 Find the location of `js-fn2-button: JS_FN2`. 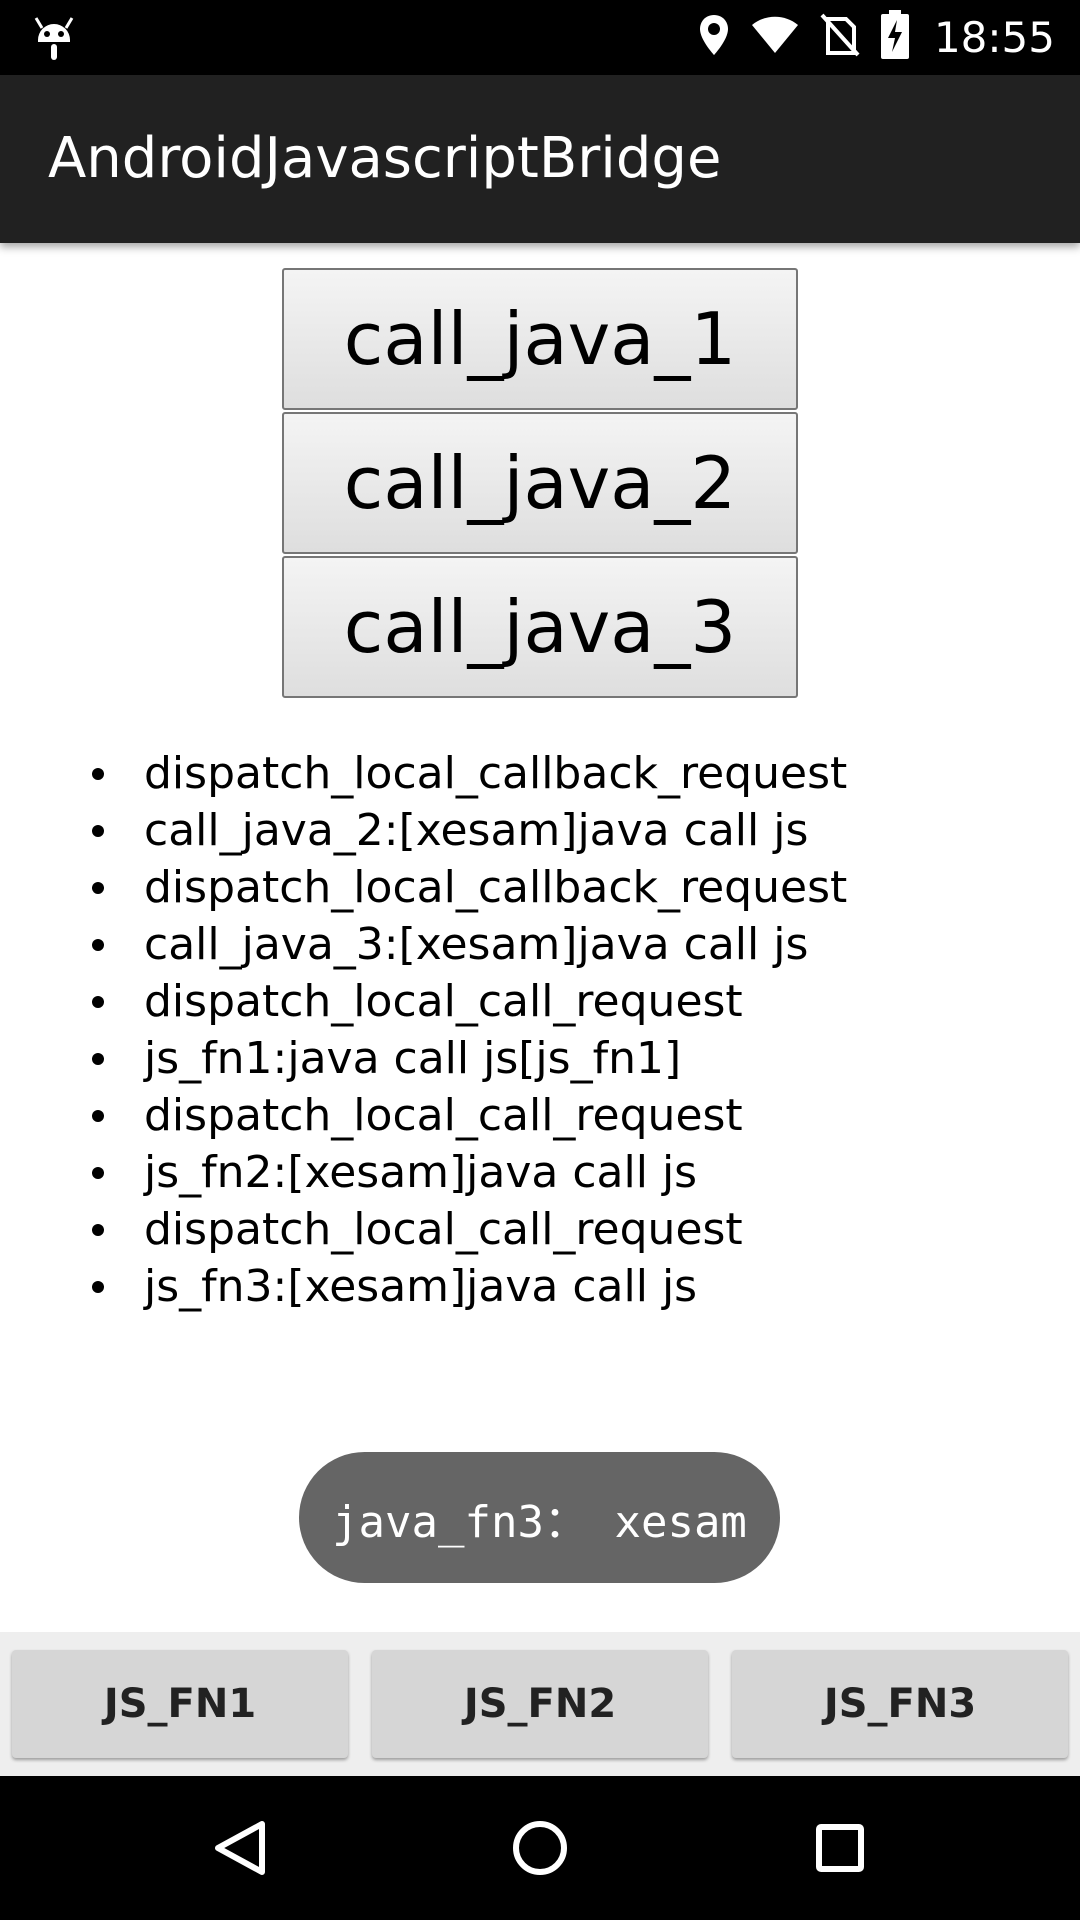

js-fn2-button: JS_FN2 is located at coordinates (540, 1704).